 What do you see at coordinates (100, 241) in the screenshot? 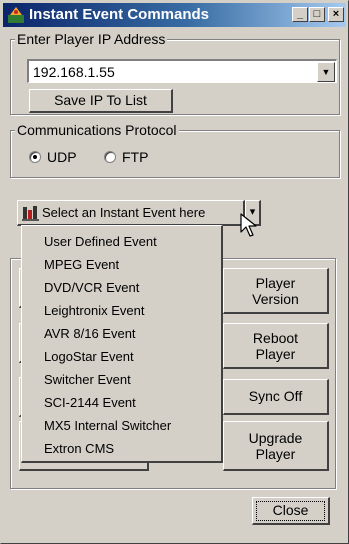
I see `menu-item-user-defined-event: User Defined Event` at bounding box center [100, 241].